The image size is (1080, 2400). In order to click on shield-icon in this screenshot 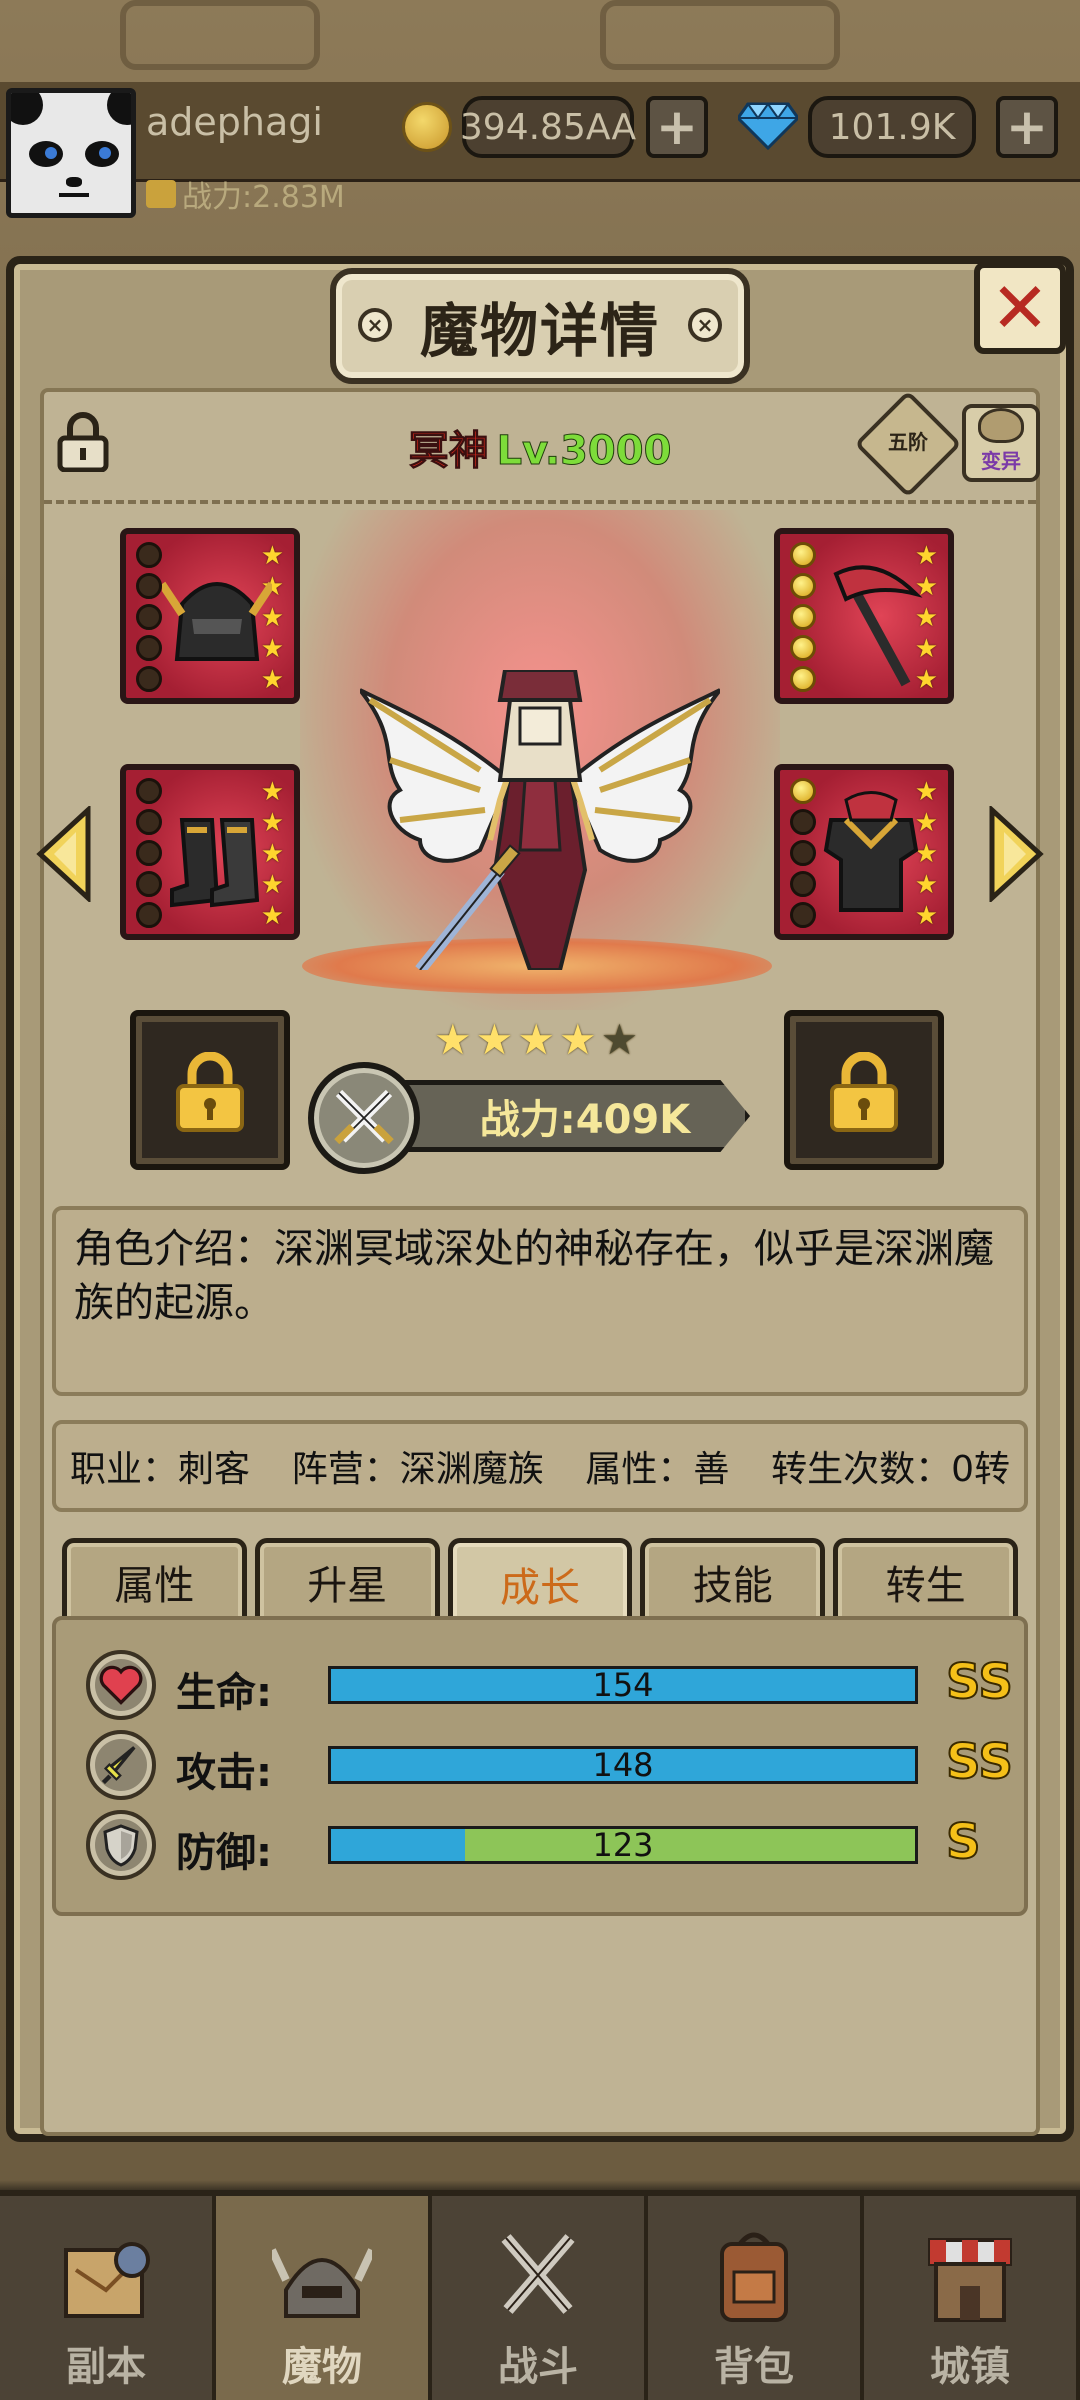, I will do `click(121, 1845)`.